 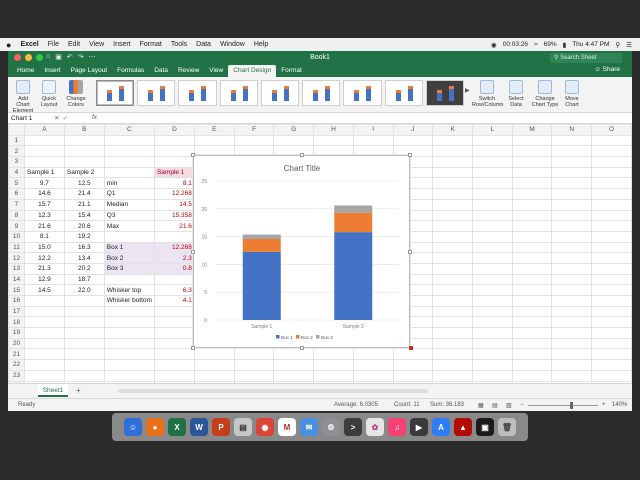 What do you see at coordinates (16, 151) in the screenshot?
I see `row-header: 2` at bounding box center [16, 151].